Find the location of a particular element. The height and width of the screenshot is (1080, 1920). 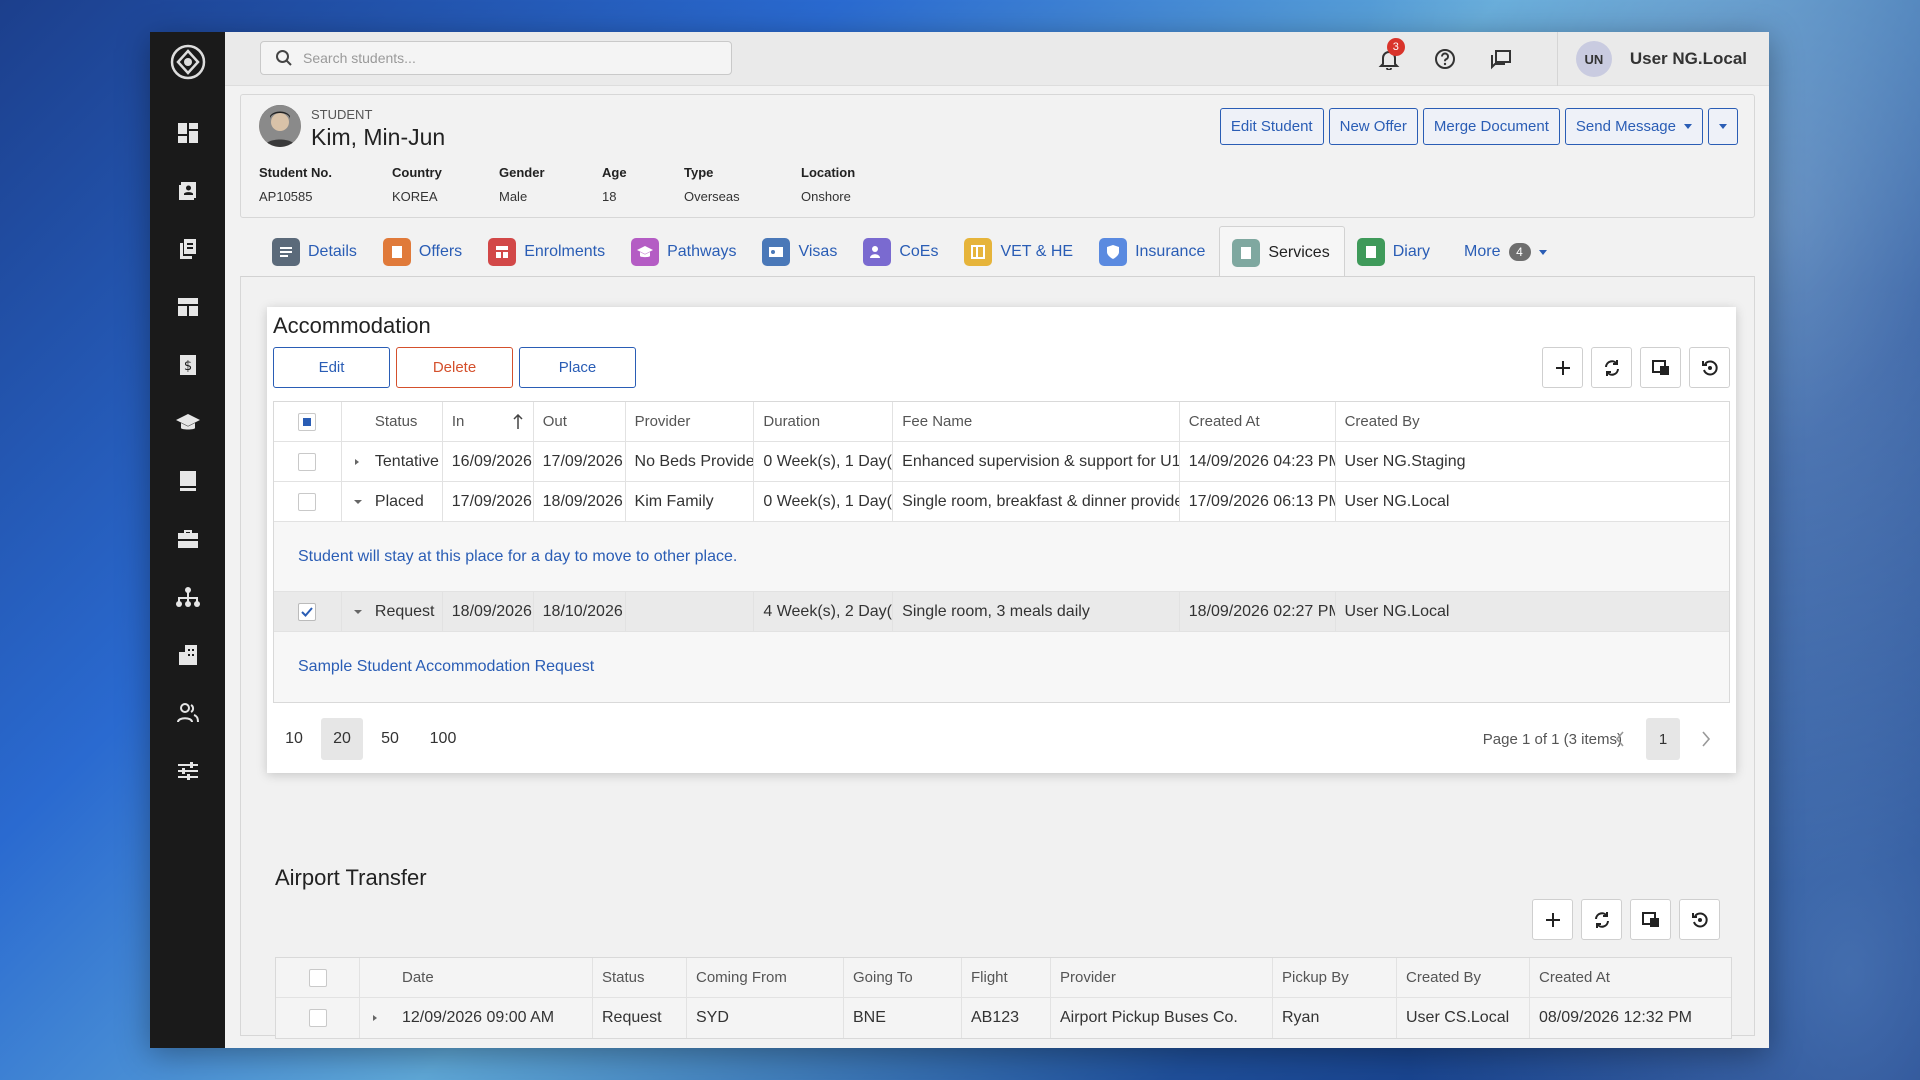

column-header-coming-from: Coming From is located at coordinates (765, 977).